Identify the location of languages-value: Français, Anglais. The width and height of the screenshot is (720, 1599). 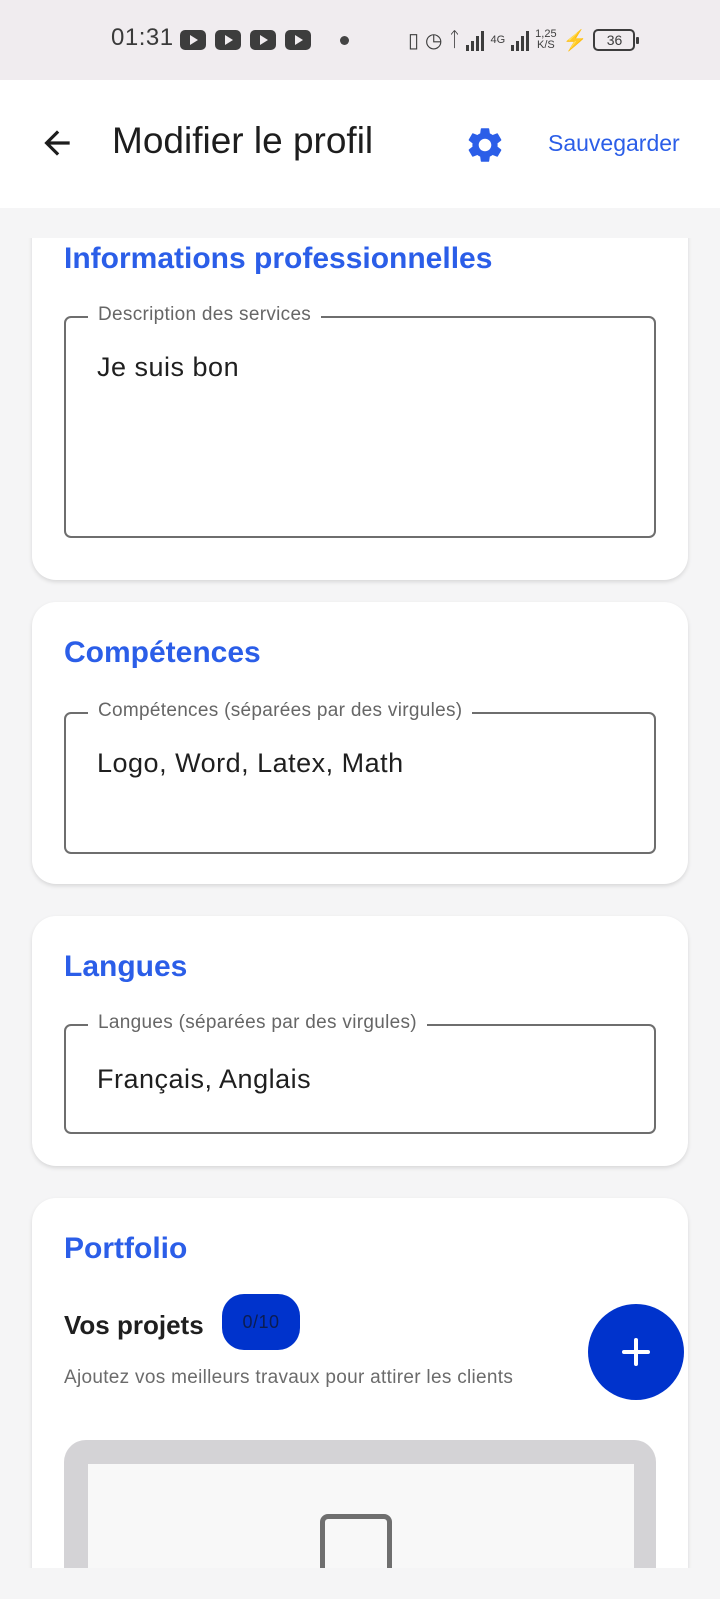
(204, 1079).